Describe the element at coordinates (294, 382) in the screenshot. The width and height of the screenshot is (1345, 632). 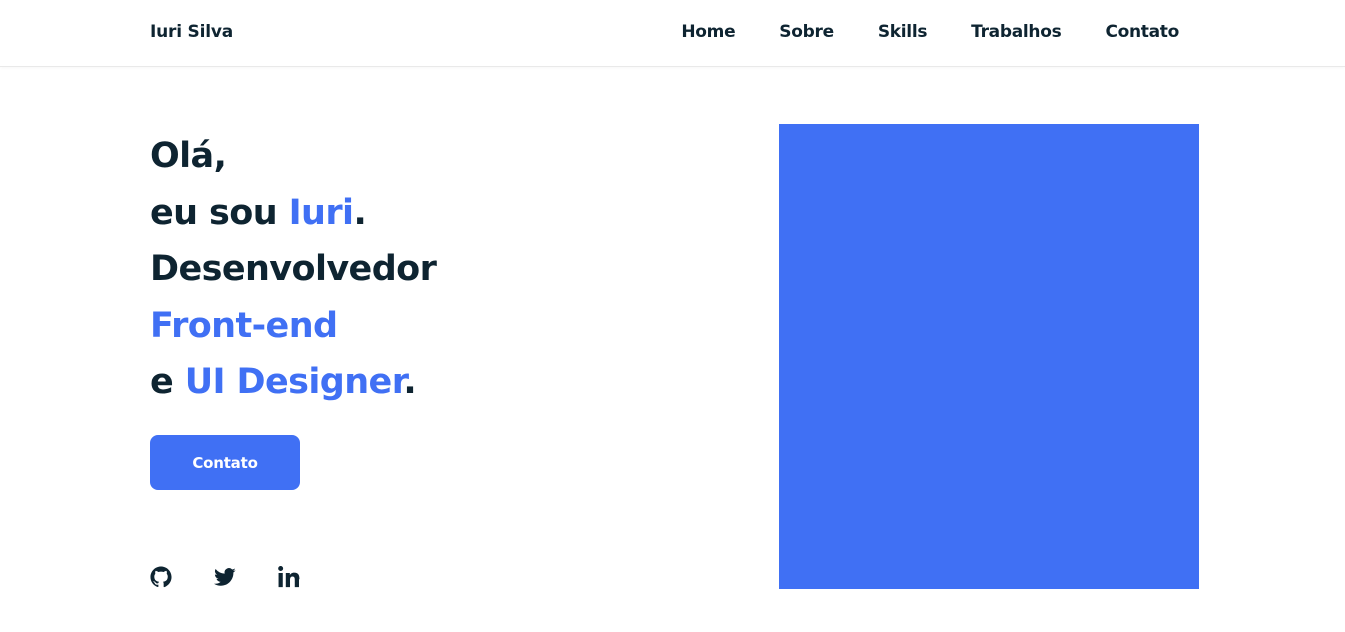
I see `hero-role-designer: UI Designer` at that location.